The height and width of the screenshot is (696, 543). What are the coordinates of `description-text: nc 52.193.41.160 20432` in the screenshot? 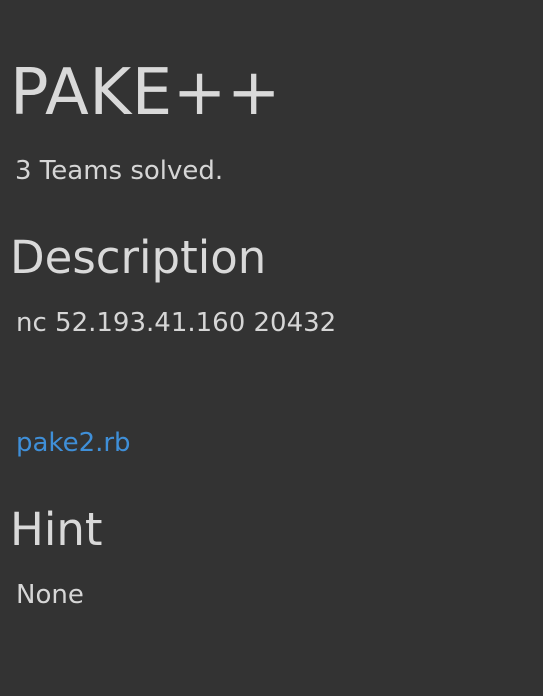 It's located at (176, 323).